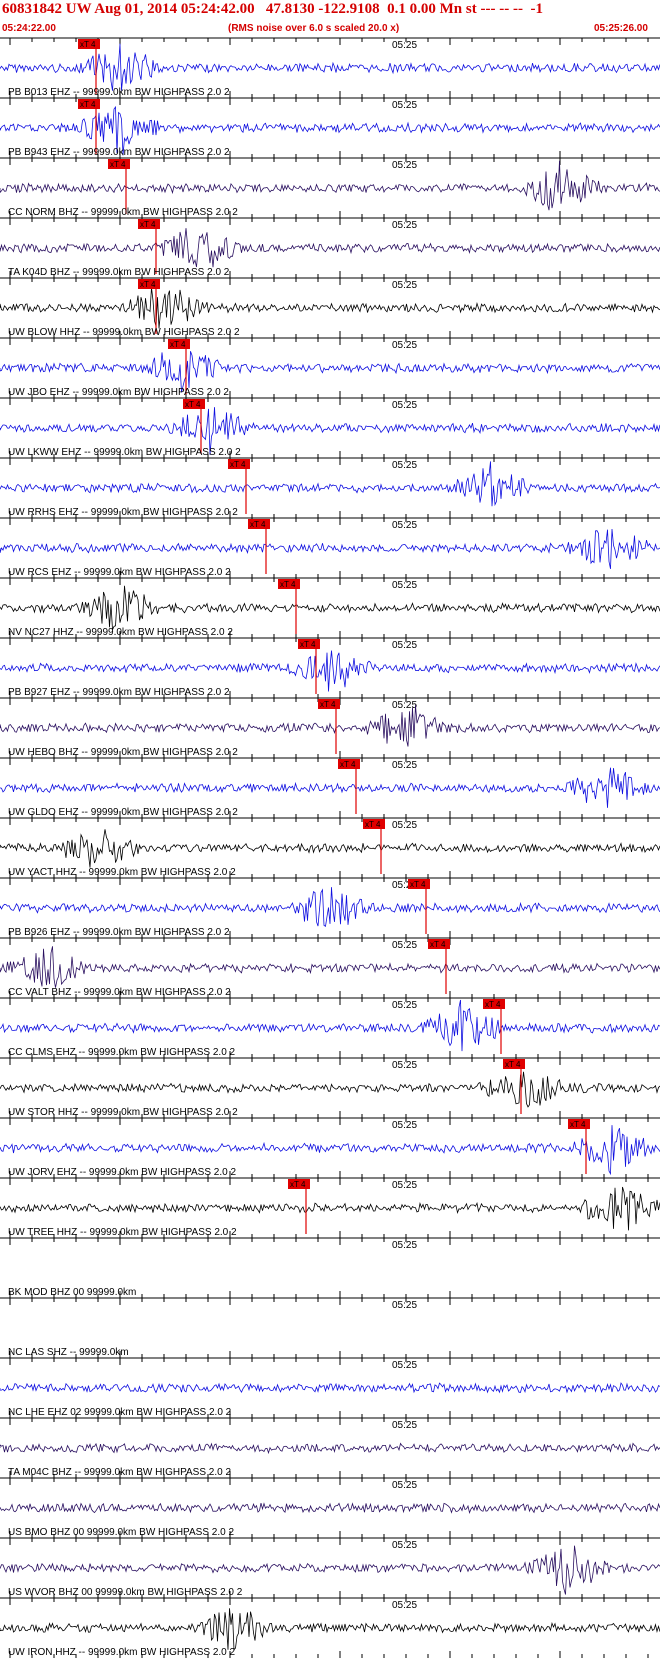  Describe the element at coordinates (68, 1352) in the screenshot. I see `channel-label: NC LAS SHZ -- 99999.0km` at that location.